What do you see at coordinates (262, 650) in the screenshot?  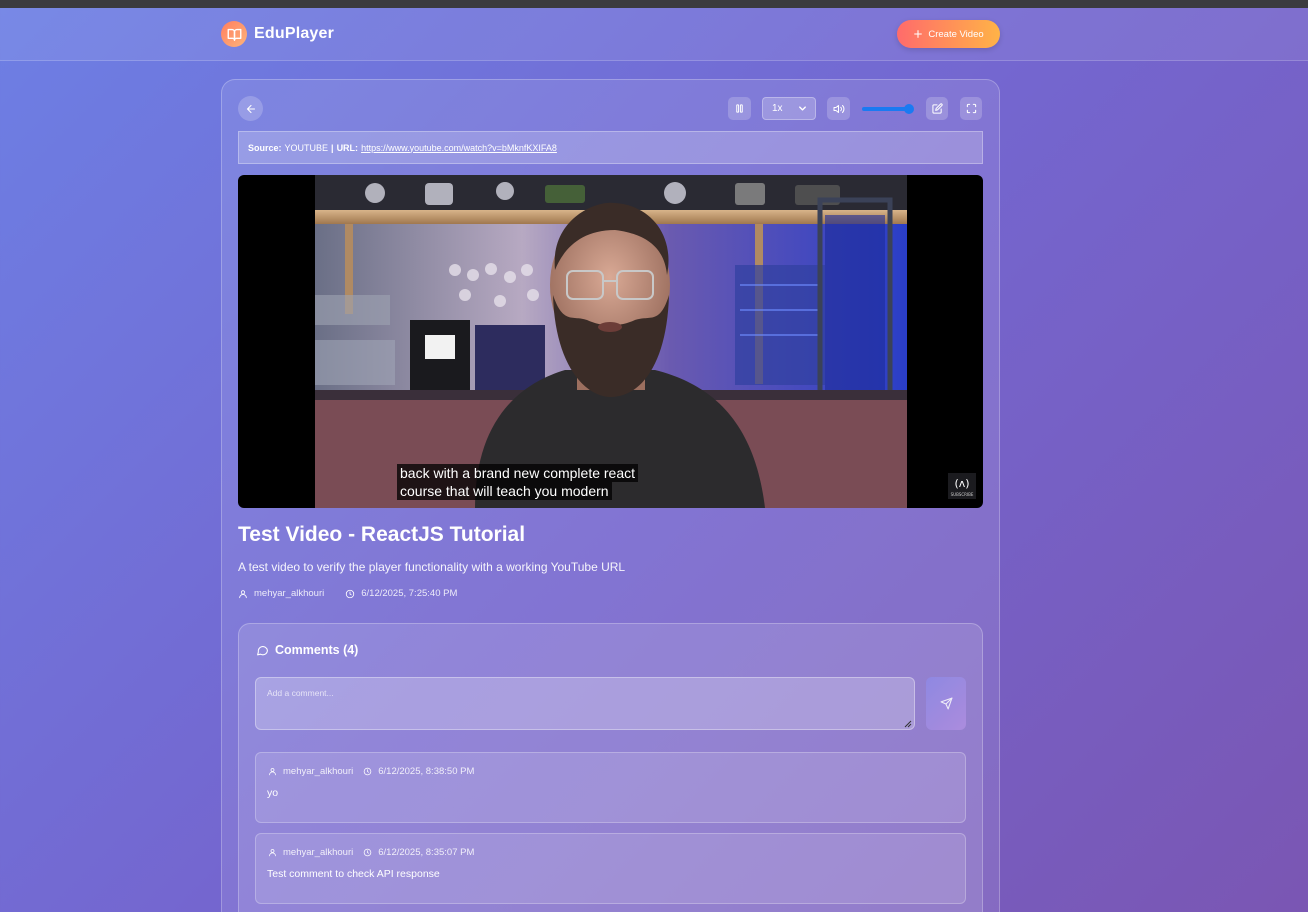 I see `message-circle-icon` at bounding box center [262, 650].